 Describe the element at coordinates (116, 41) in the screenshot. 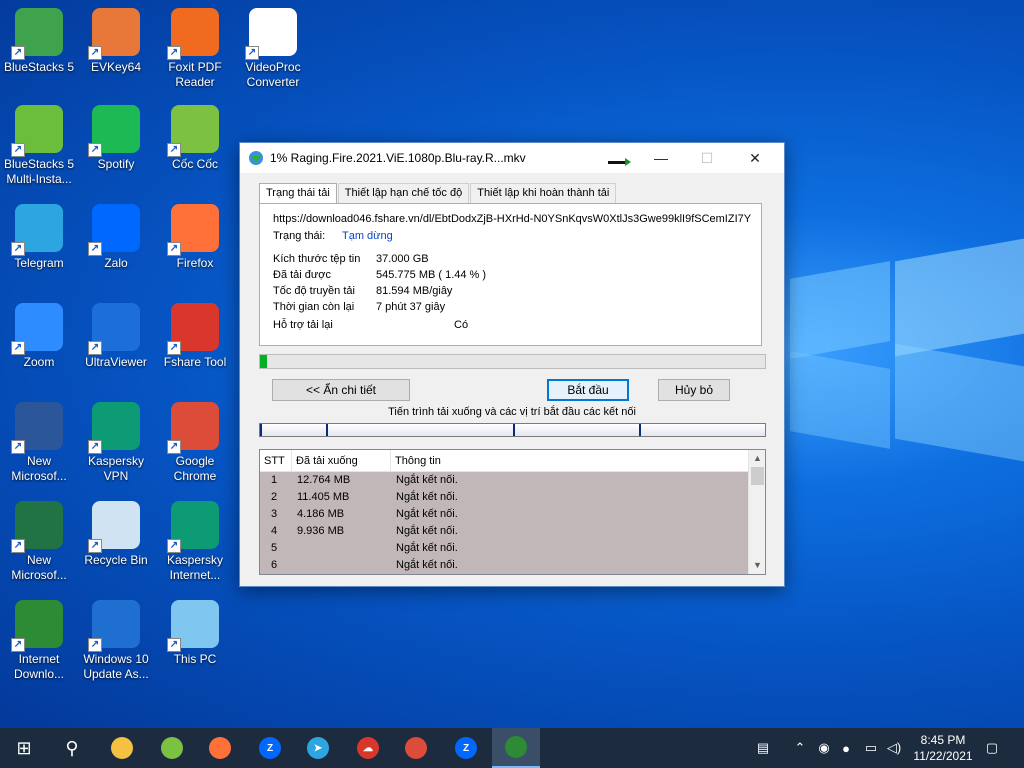

I see `desktop-icon: ↗ EVKey64` at that location.